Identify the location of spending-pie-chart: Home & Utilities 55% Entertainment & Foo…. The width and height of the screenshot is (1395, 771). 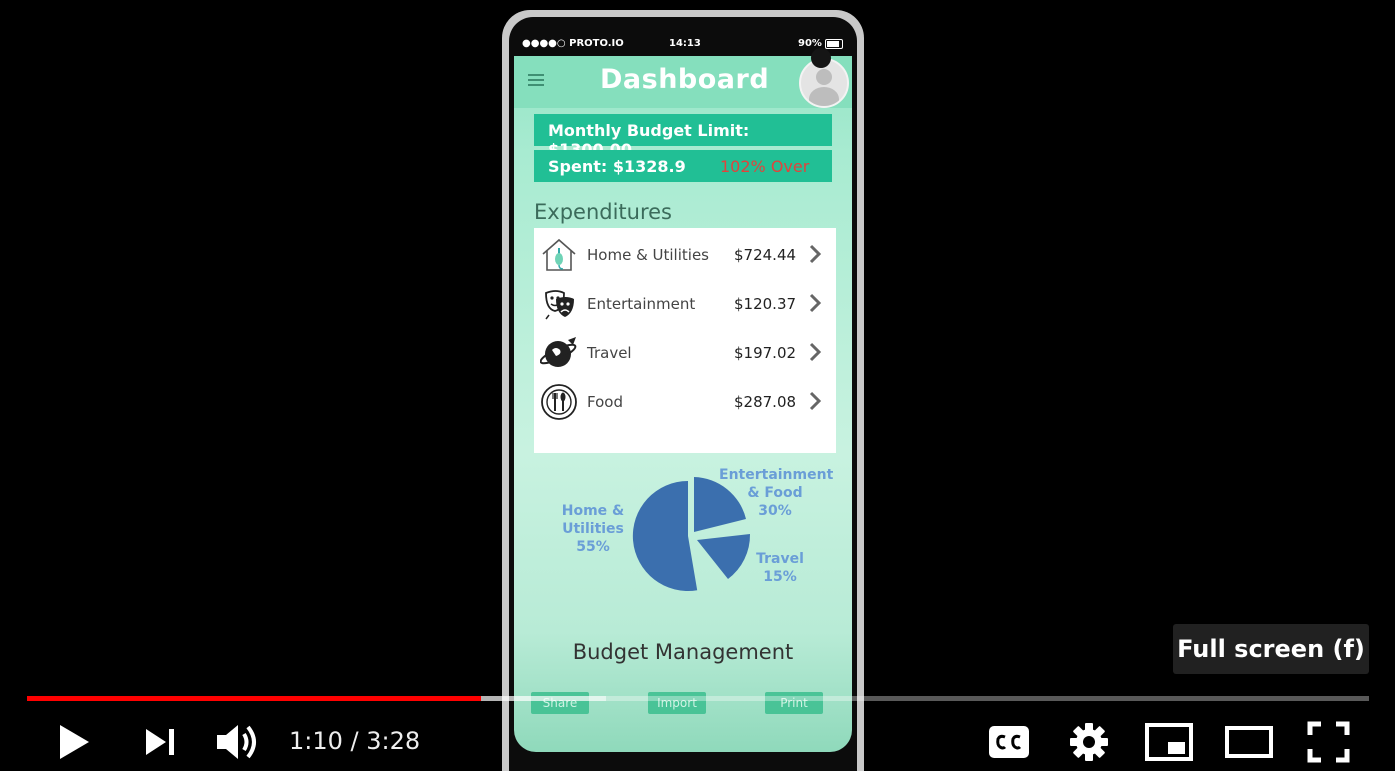
(683, 534).